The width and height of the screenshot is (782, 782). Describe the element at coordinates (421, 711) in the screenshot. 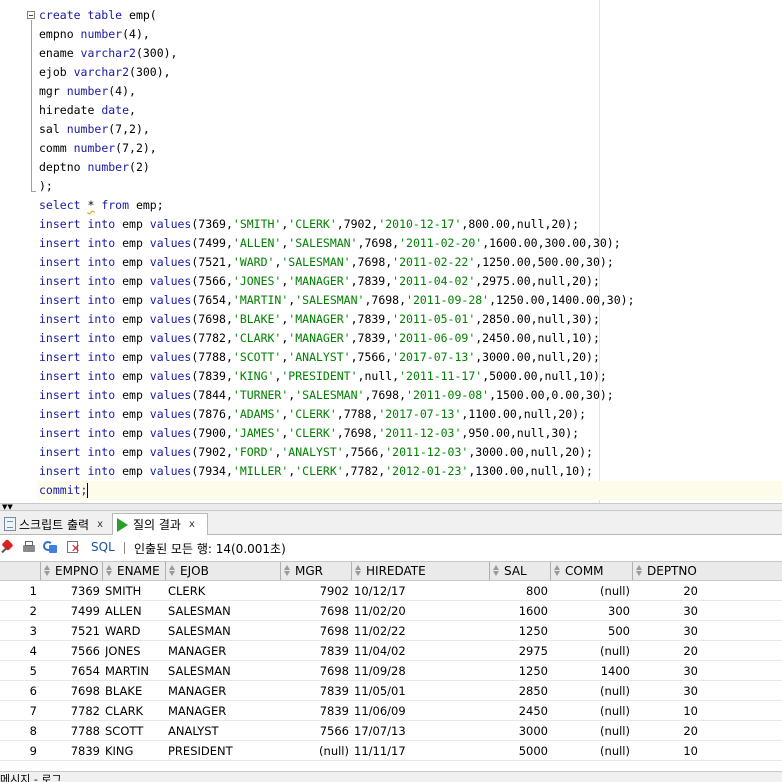

I see `cell-hiredate: 11/06/09` at that location.